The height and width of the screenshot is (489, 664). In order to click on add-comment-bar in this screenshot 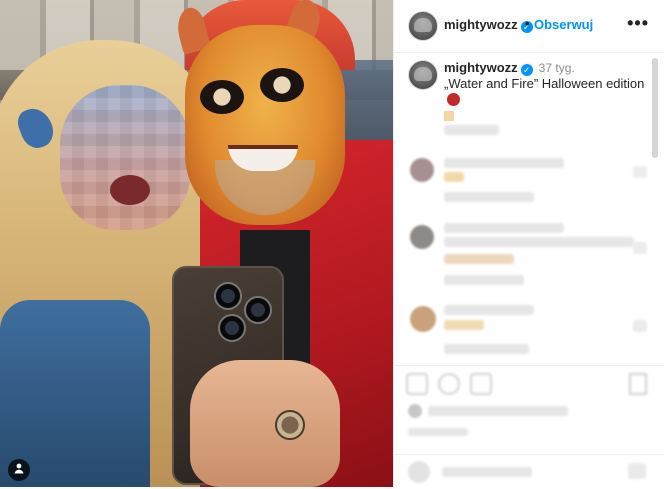, I will do `click(529, 471)`.